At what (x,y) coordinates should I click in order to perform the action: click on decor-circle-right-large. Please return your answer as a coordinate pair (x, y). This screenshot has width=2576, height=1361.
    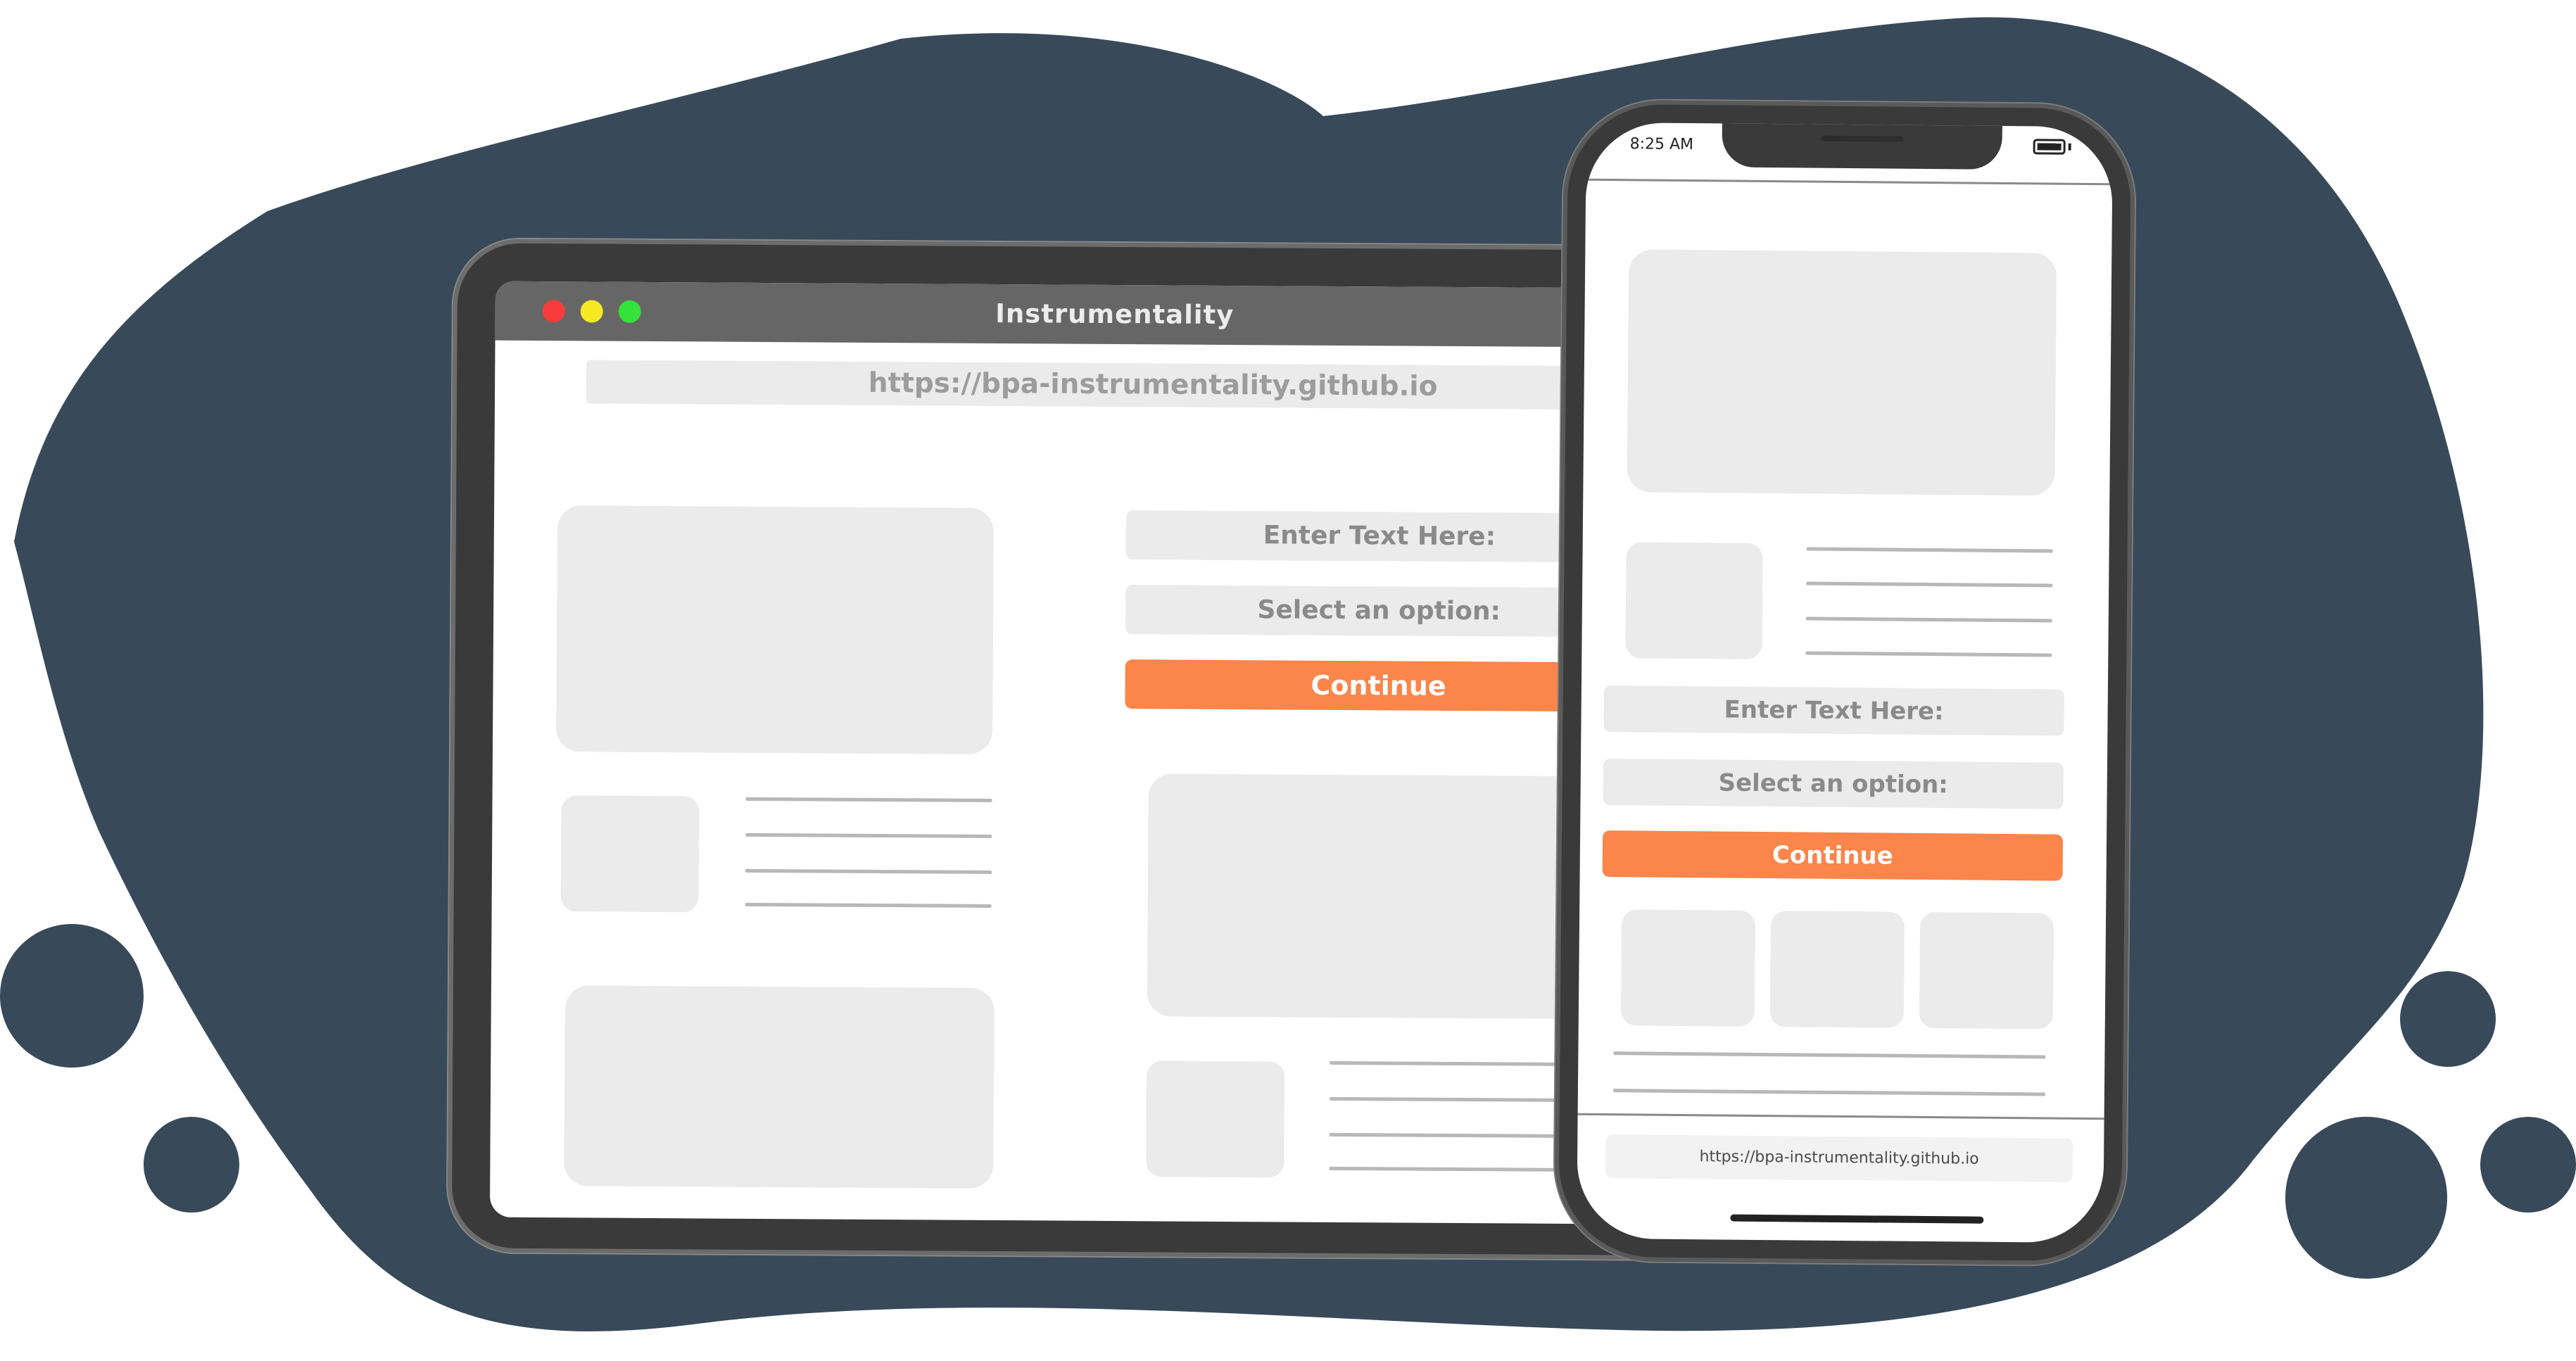
    Looking at the image, I should click on (2366, 1198).